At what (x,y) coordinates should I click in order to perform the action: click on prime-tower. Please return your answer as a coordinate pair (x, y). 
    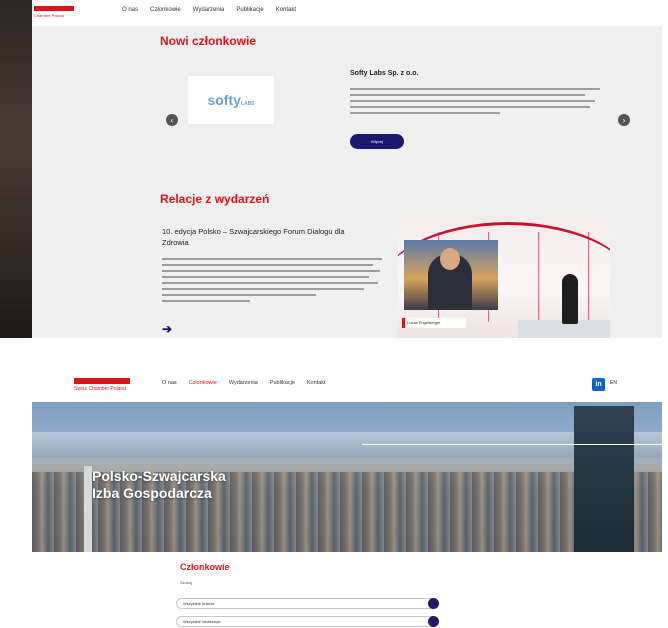
    Looking at the image, I should click on (604, 479).